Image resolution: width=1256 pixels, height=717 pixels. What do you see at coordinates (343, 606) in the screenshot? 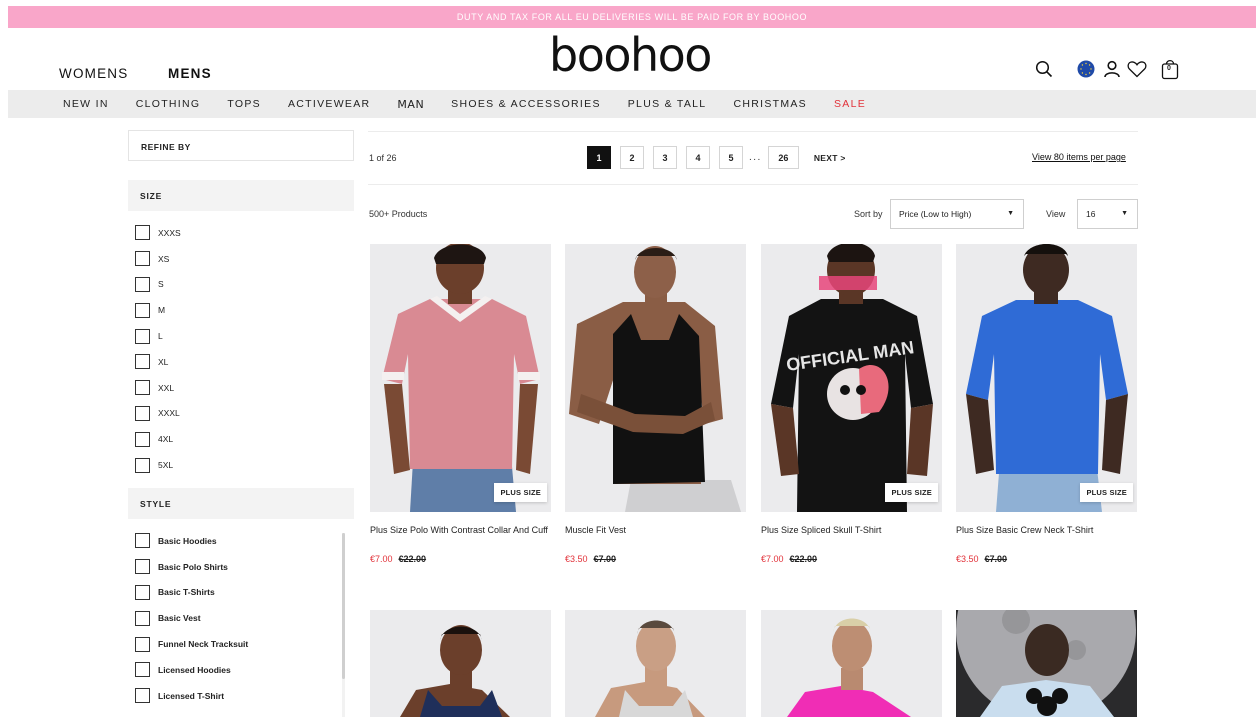
I see `style-scrollbar-thumb` at bounding box center [343, 606].